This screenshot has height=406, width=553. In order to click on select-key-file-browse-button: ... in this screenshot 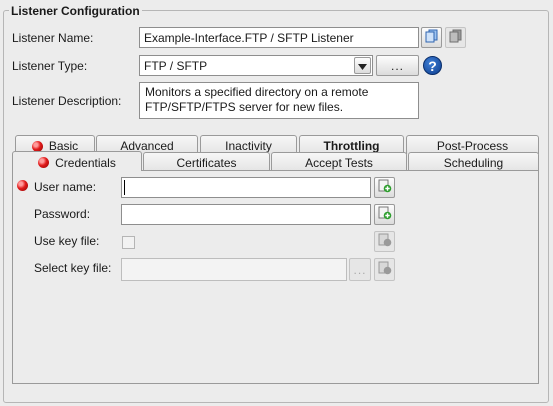, I will do `click(360, 269)`.